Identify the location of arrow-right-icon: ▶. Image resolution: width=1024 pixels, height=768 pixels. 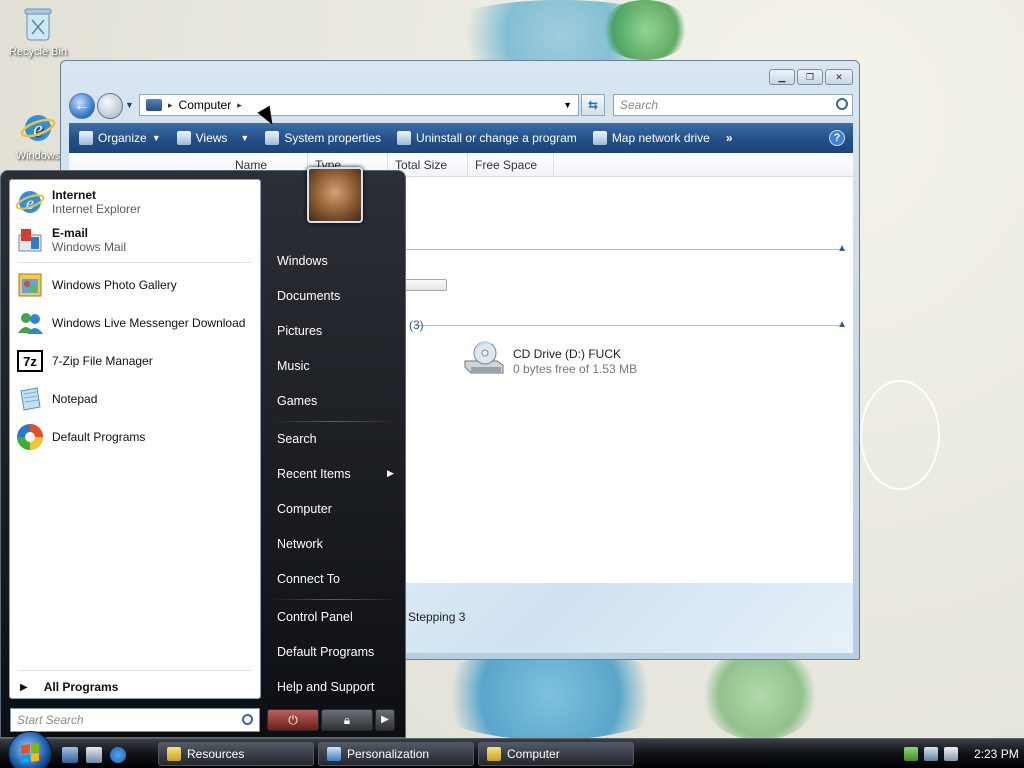
(24, 687).